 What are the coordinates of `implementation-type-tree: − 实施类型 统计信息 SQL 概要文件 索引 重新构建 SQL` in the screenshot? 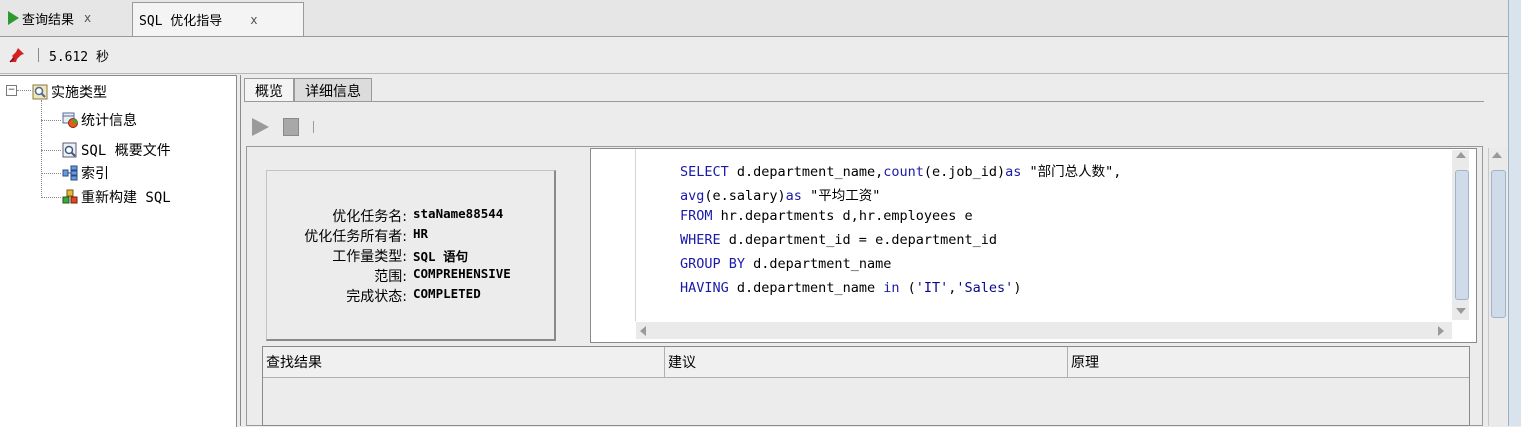 It's located at (118, 251).